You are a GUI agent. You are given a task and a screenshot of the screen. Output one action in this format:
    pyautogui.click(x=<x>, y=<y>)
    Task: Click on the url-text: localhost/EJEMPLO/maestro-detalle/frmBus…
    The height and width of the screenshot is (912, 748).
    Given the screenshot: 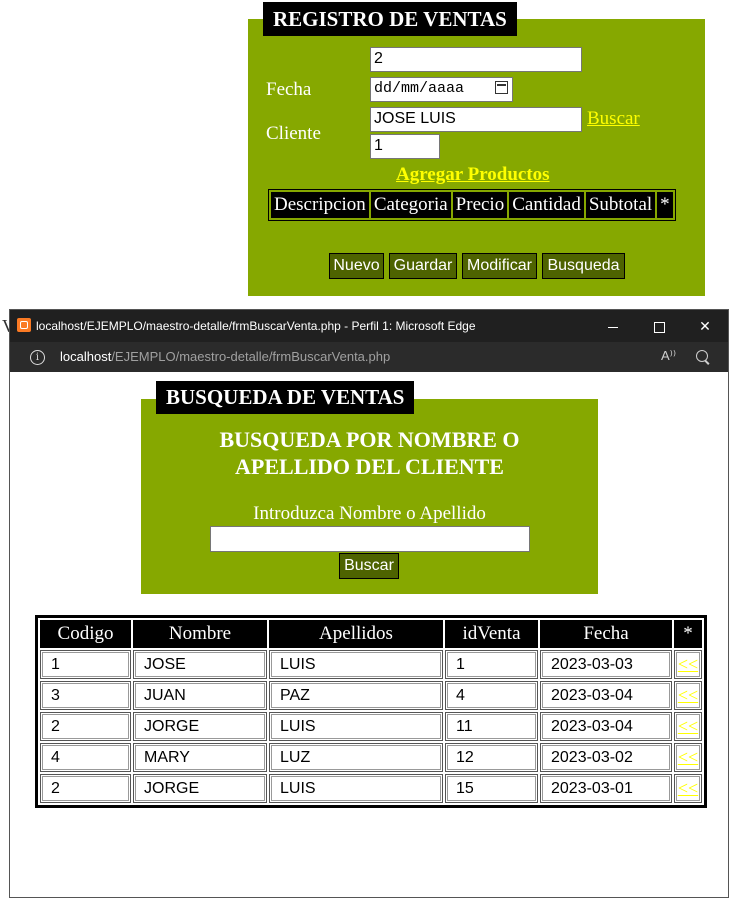 What is the action you would take?
    pyautogui.click(x=225, y=356)
    